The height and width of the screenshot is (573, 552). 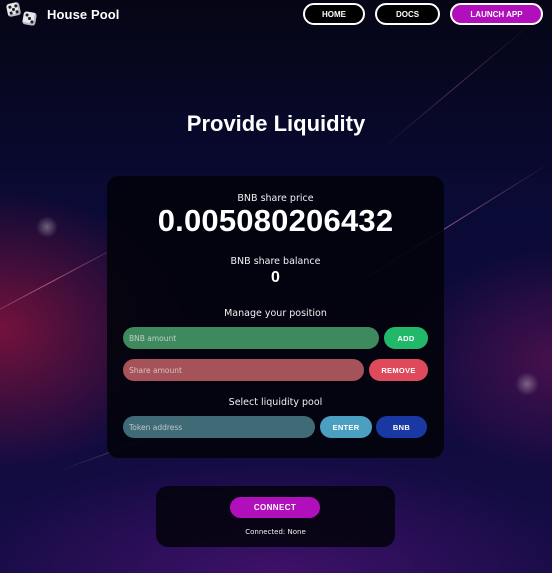 What do you see at coordinates (251, 338) in the screenshot?
I see `bnb-amount-input` at bounding box center [251, 338].